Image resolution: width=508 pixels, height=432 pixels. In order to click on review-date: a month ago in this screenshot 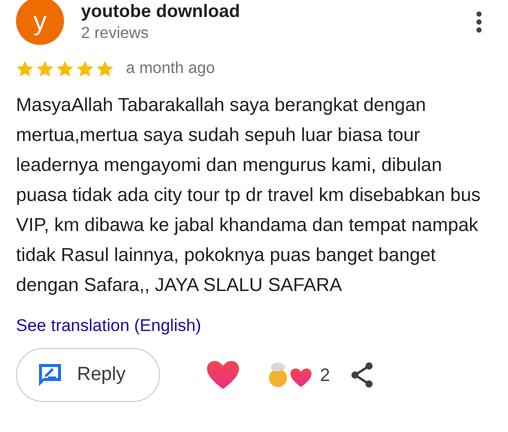, I will do `click(170, 69)`.